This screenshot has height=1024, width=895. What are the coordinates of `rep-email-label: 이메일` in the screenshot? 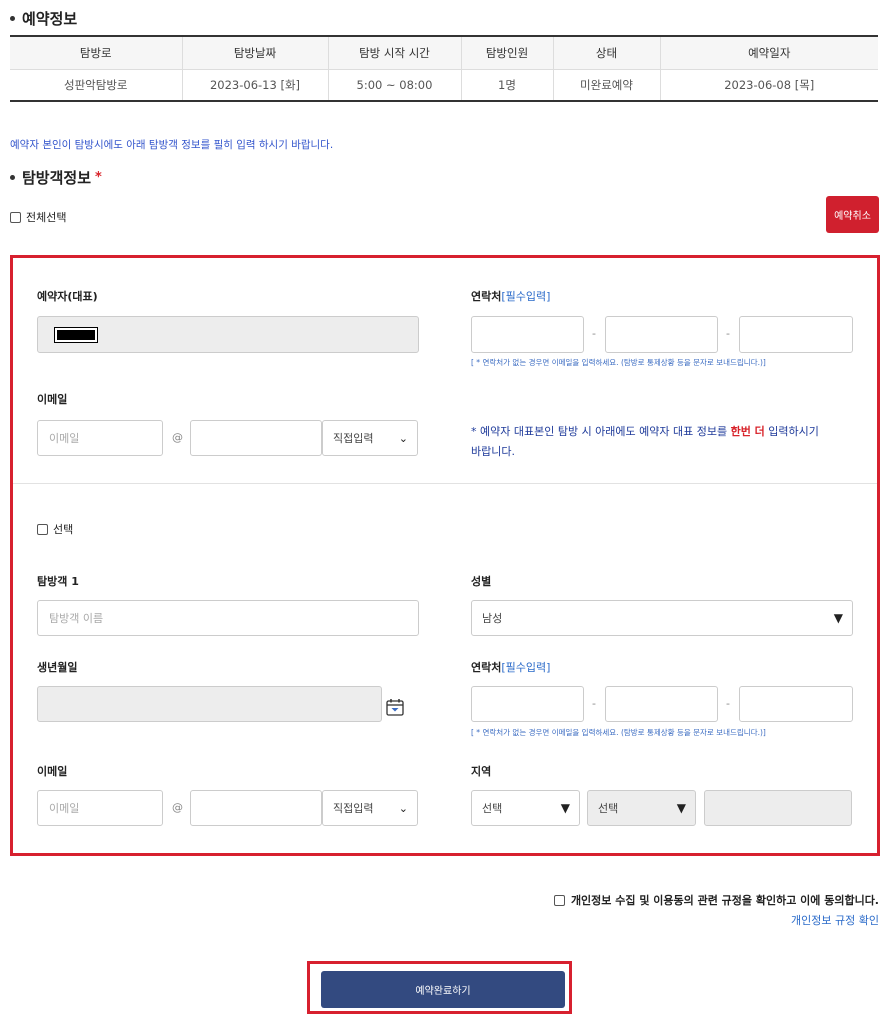 It's located at (52, 399).